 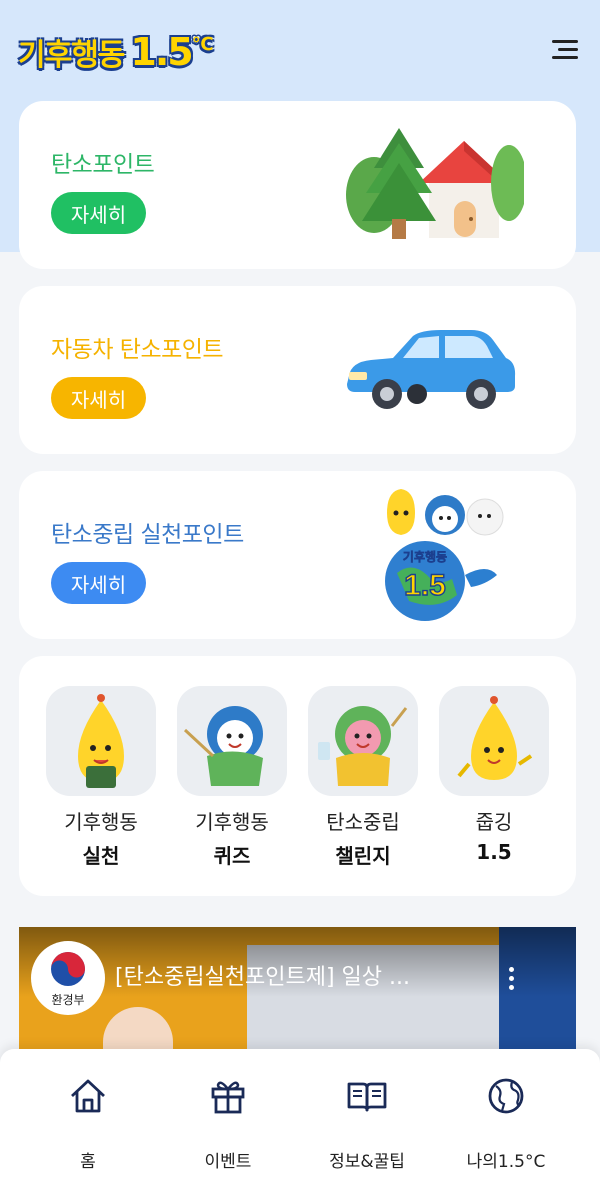 I want to click on quiz-mascot-icon, so click(x=232, y=741).